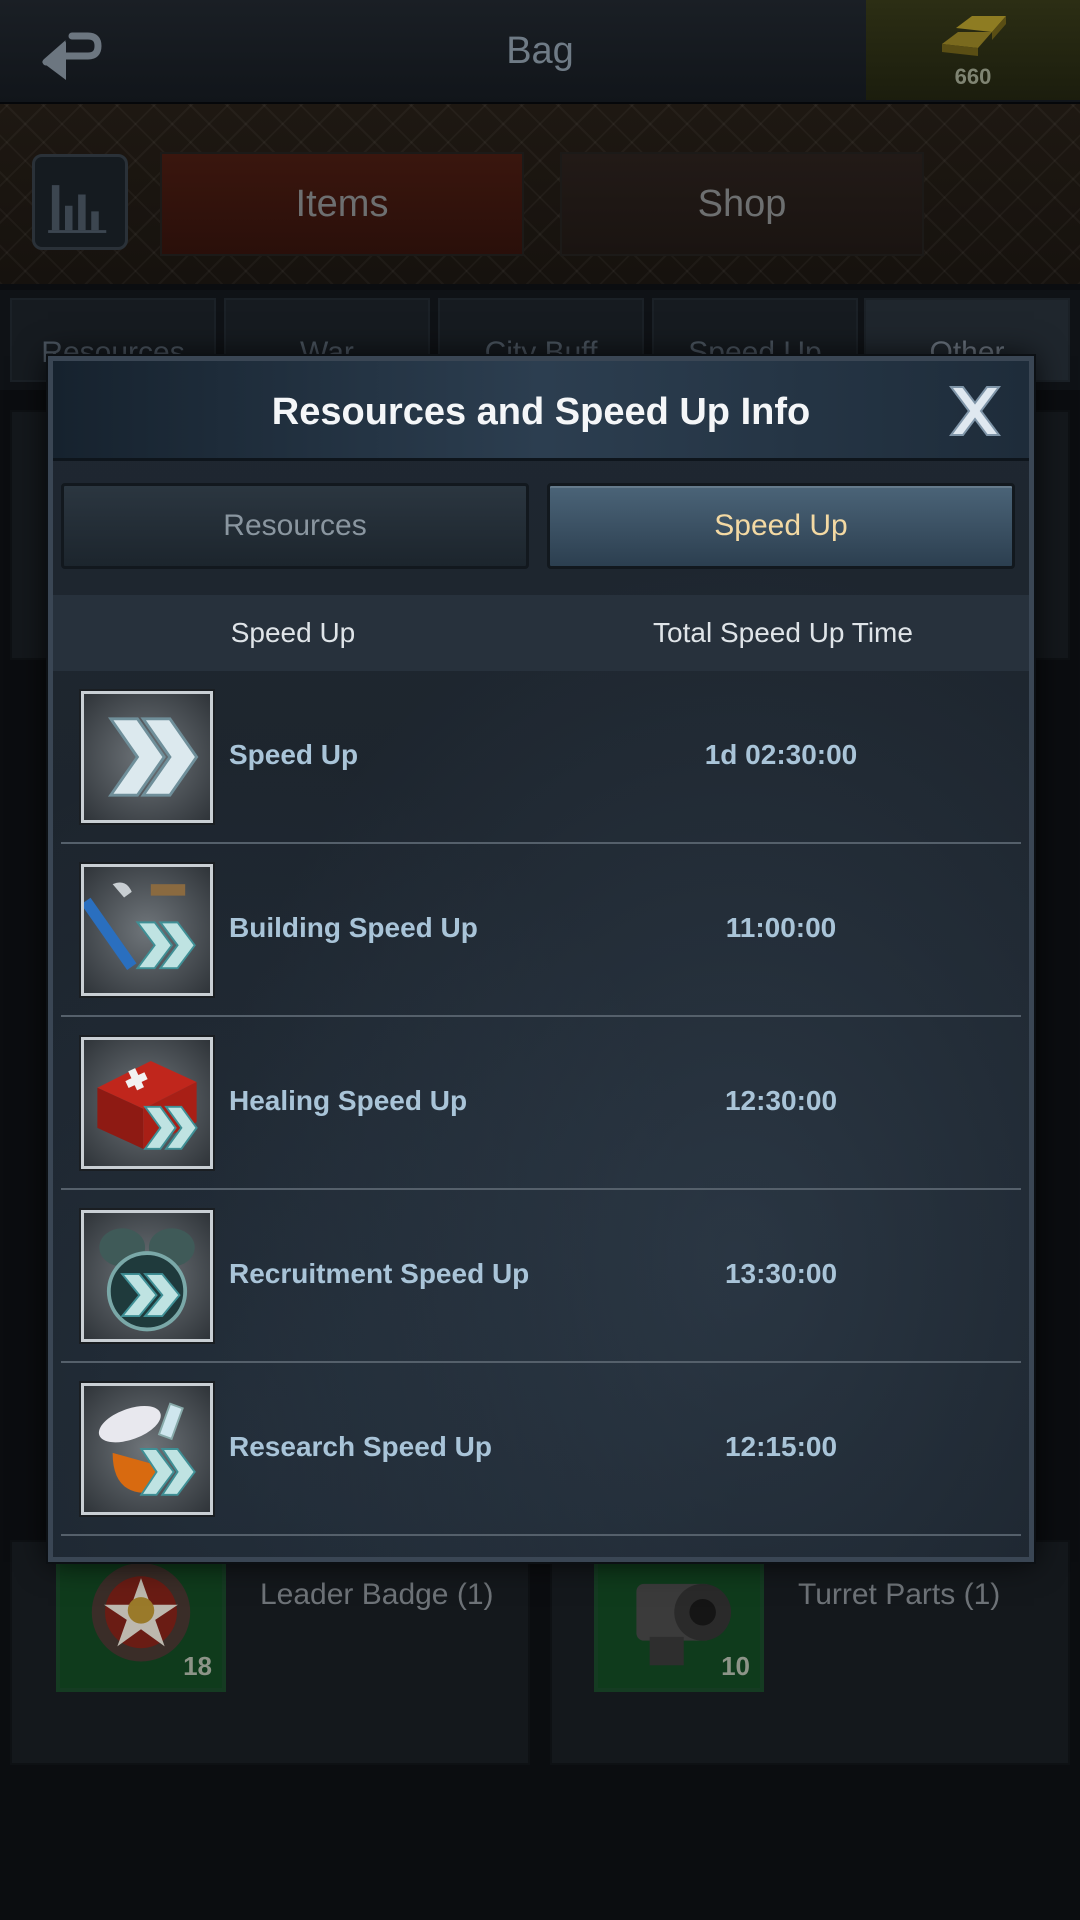 The image size is (1080, 1920). What do you see at coordinates (781, 754) in the screenshot?
I see `row-time: 1d 02:30:00` at bounding box center [781, 754].